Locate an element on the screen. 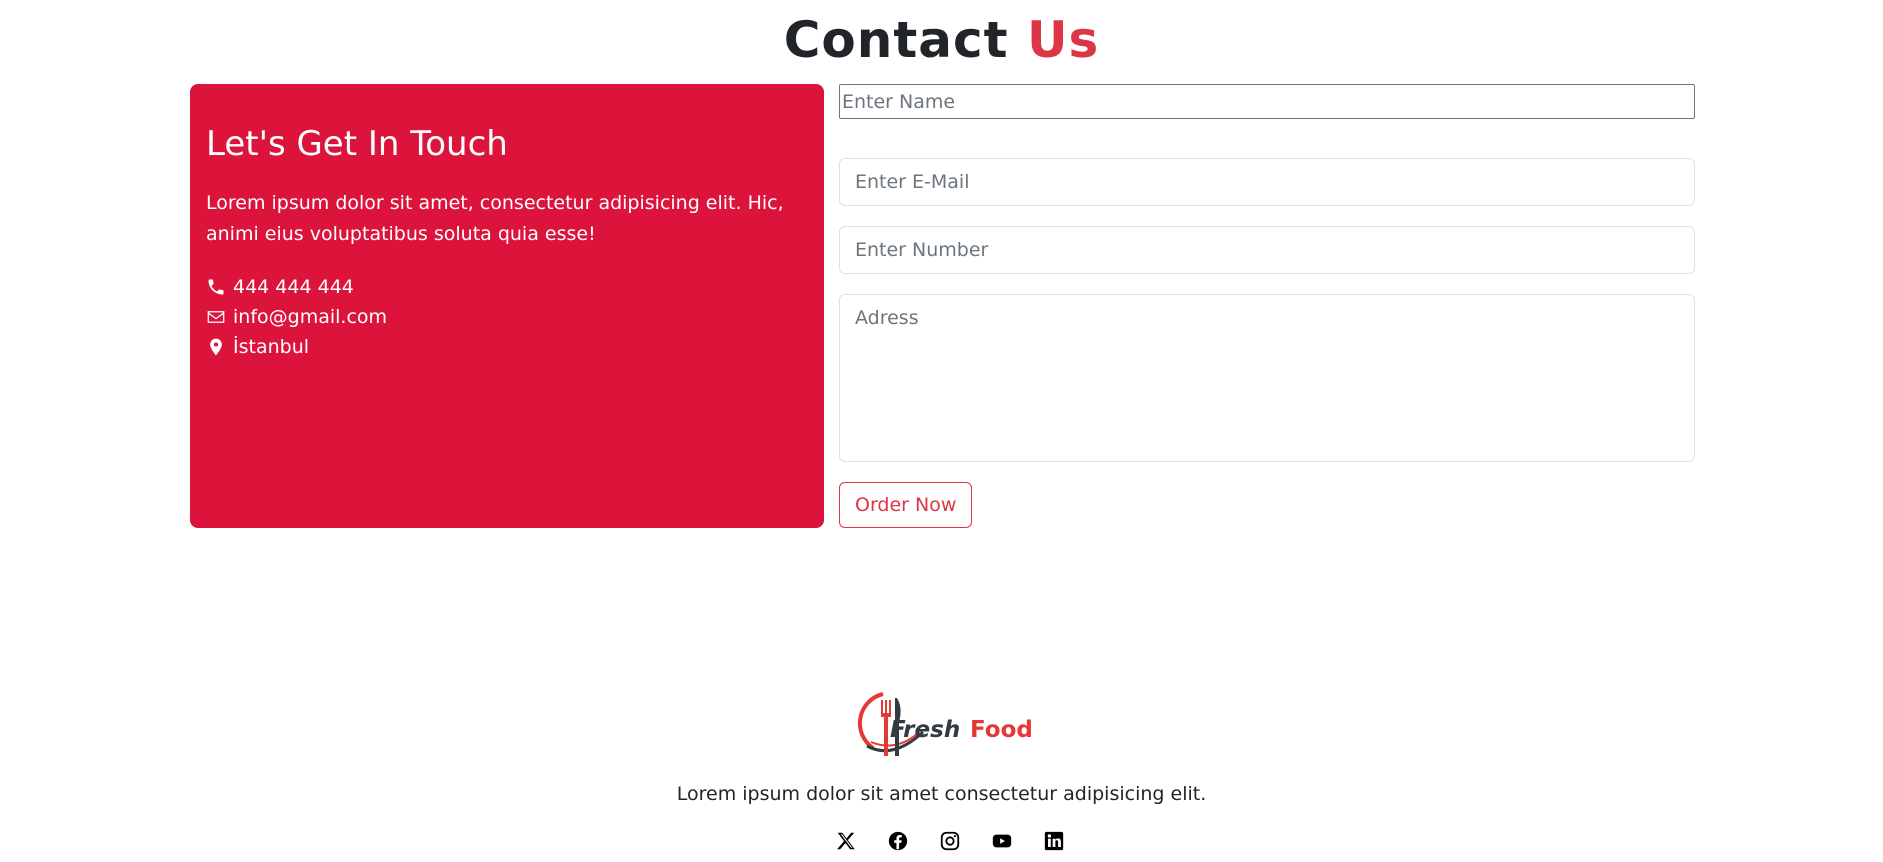 The width and height of the screenshot is (1883, 862). social-links is located at coordinates (950, 841).